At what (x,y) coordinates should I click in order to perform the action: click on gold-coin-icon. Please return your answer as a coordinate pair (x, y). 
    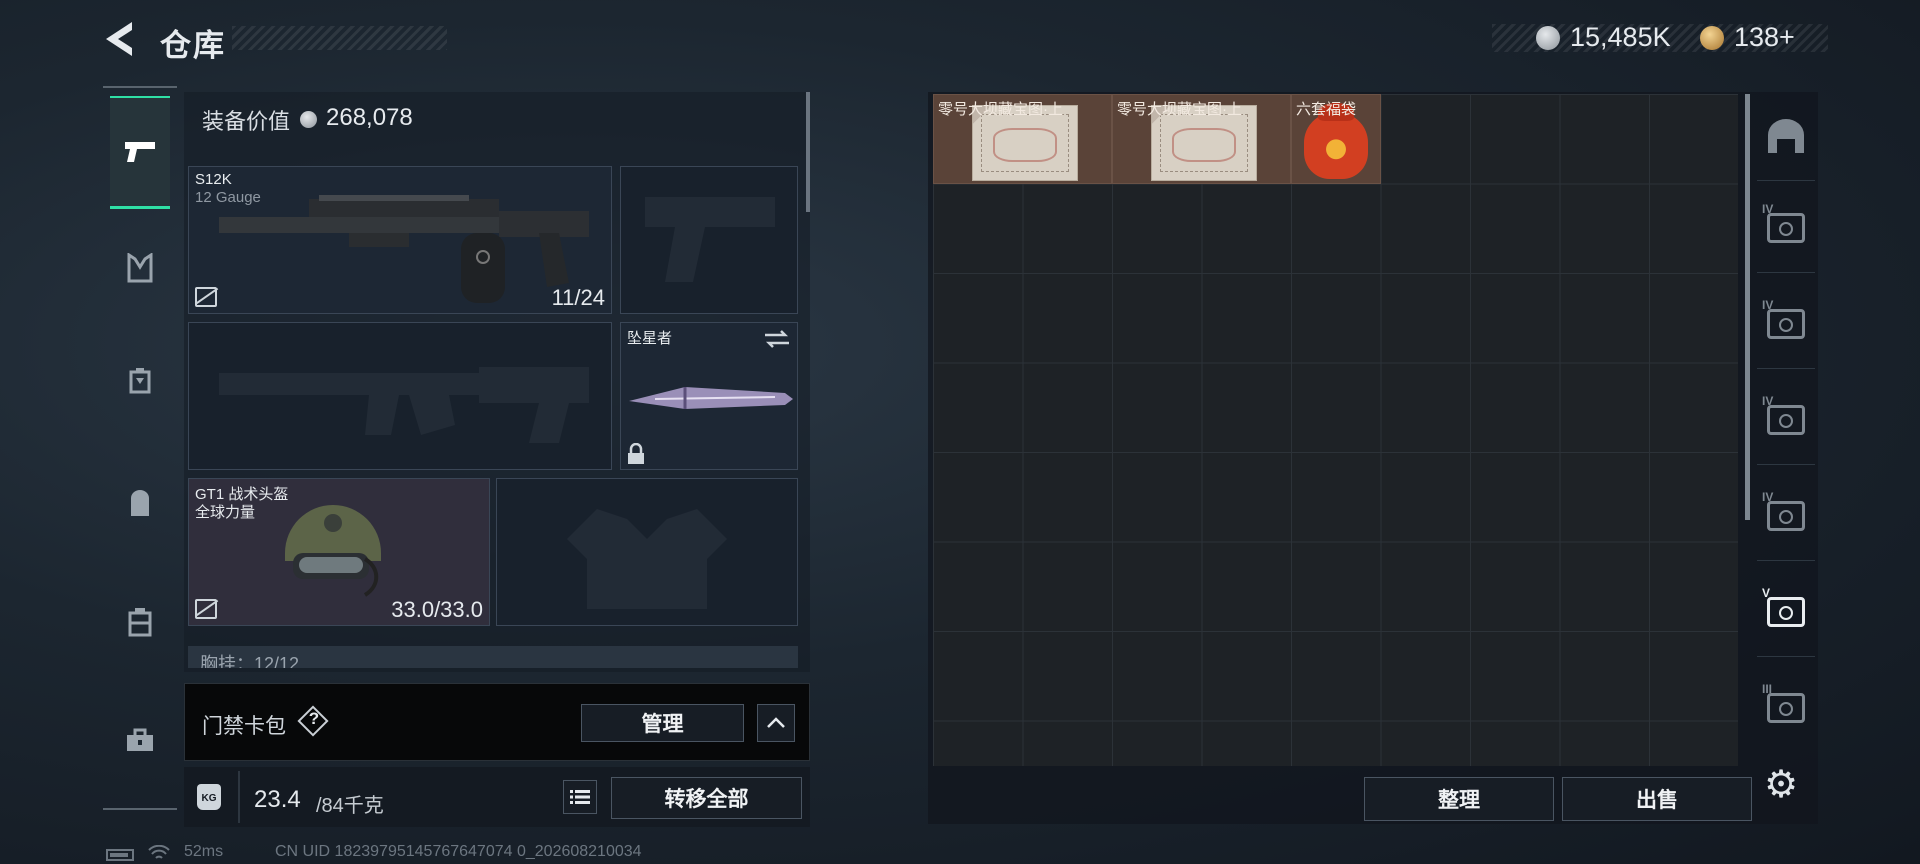
    Looking at the image, I should click on (1712, 38).